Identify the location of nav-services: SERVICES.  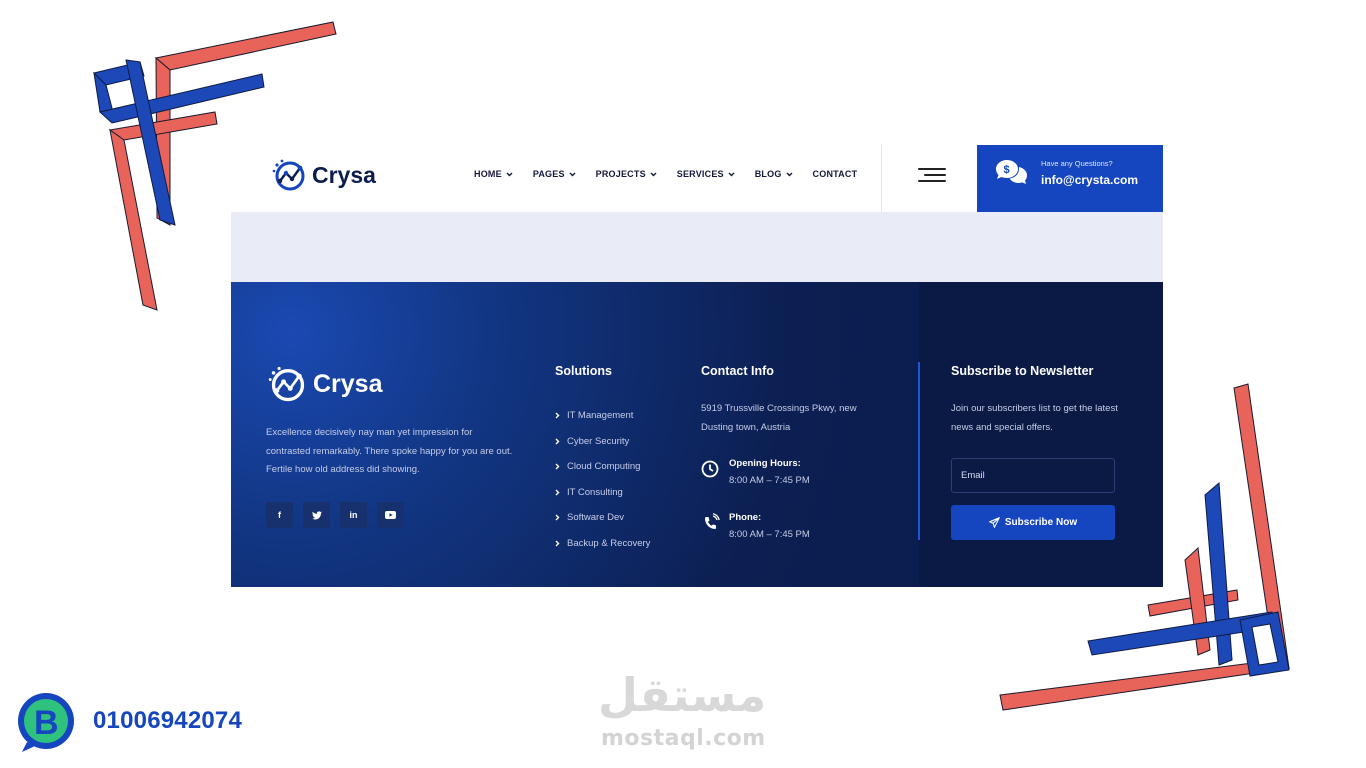
(706, 174).